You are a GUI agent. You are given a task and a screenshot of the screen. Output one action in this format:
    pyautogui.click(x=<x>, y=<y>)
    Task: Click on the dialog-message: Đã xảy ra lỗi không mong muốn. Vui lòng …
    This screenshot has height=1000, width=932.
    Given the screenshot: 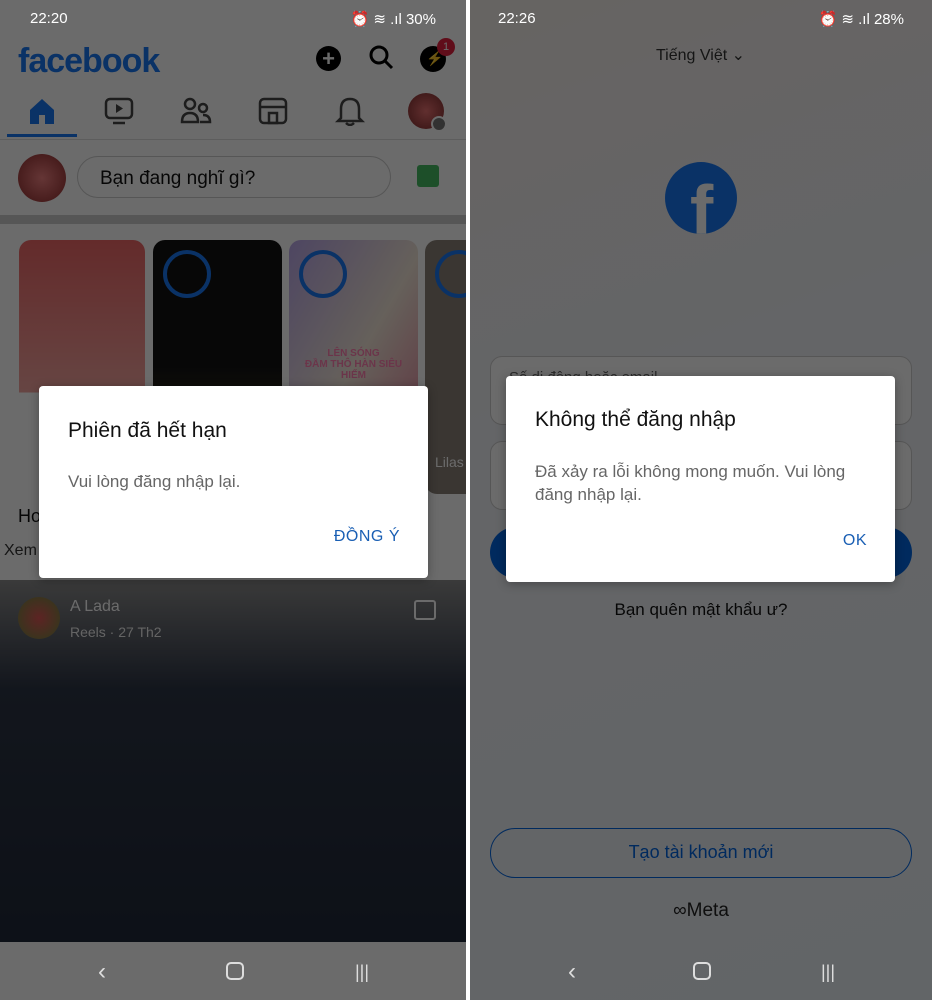 What is the action you would take?
    pyautogui.click(x=690, y=483)
    